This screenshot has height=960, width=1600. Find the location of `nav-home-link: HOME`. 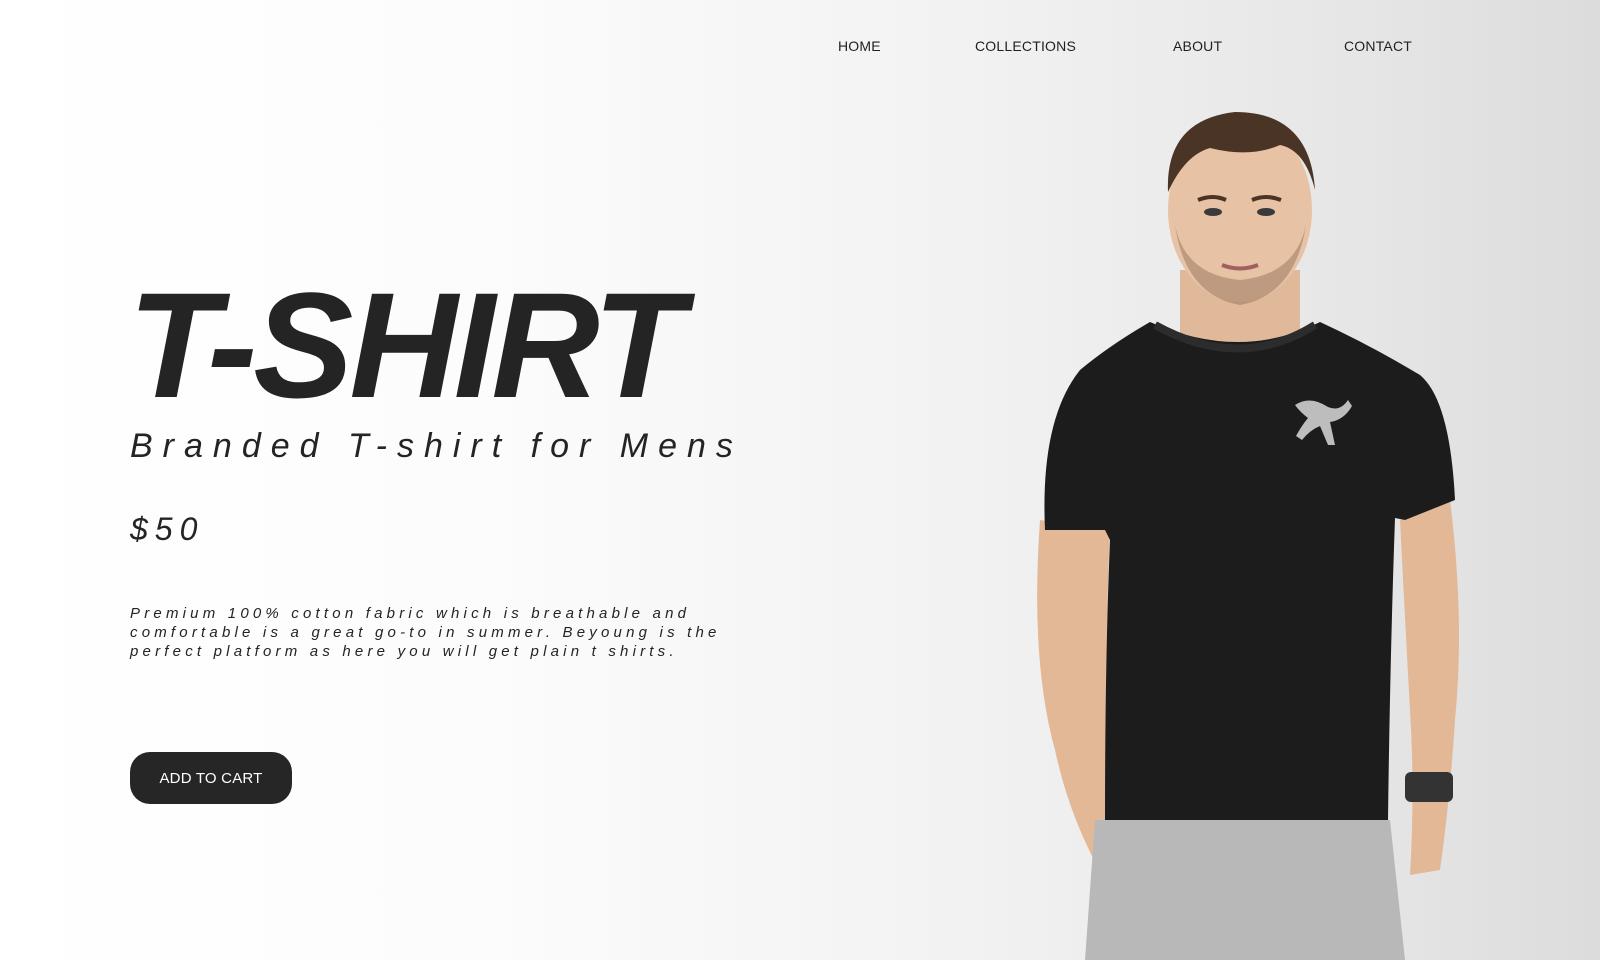

nav-home-link: HOME is located at coordinates (859, 46).